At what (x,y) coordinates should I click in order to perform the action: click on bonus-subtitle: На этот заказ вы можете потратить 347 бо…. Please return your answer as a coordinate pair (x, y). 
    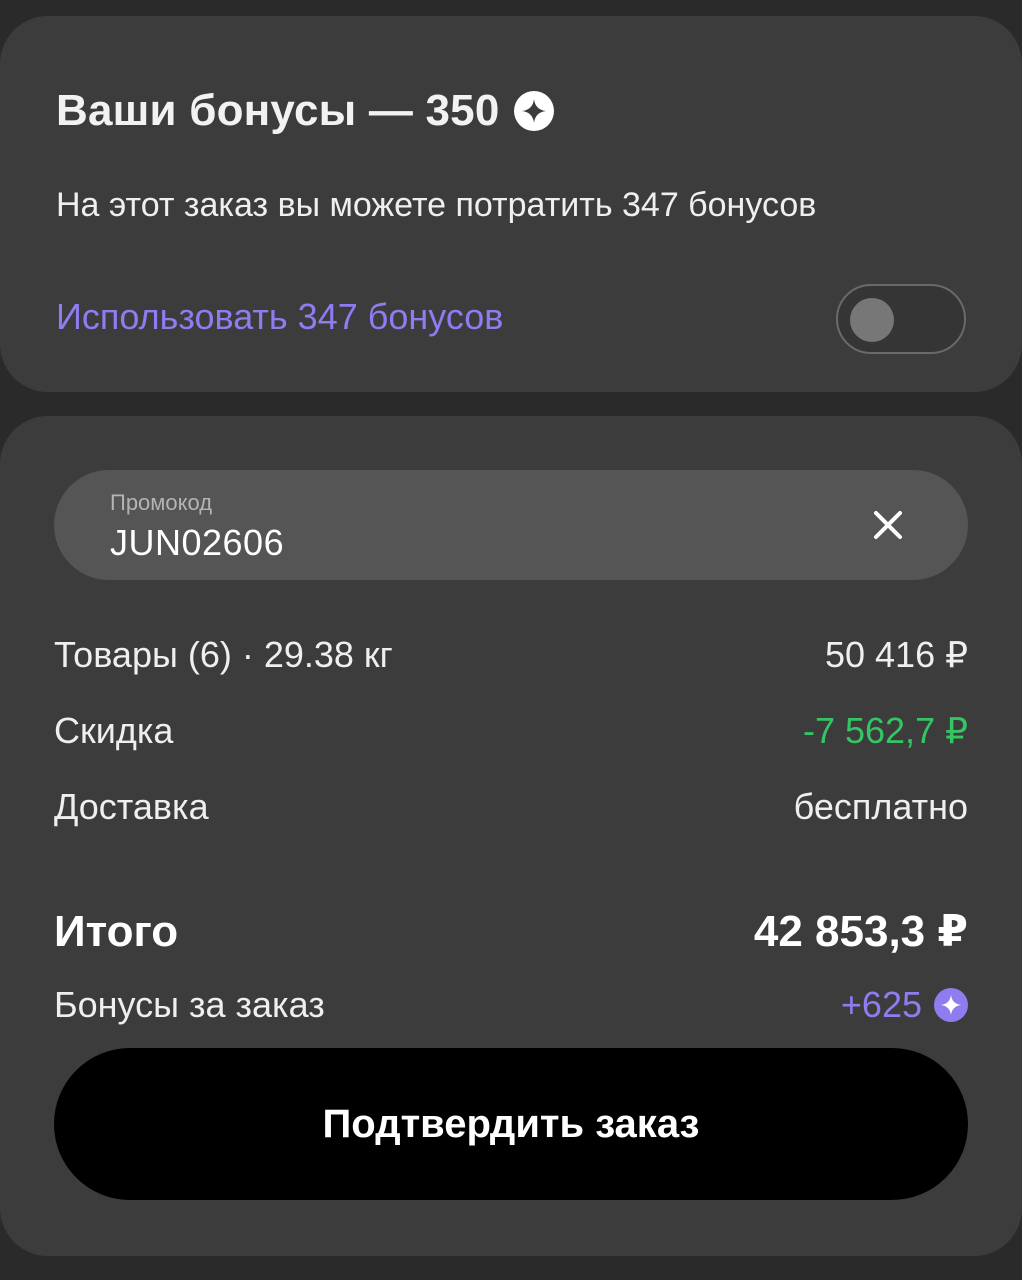
    Looking at the image, I should click on (436, 205).